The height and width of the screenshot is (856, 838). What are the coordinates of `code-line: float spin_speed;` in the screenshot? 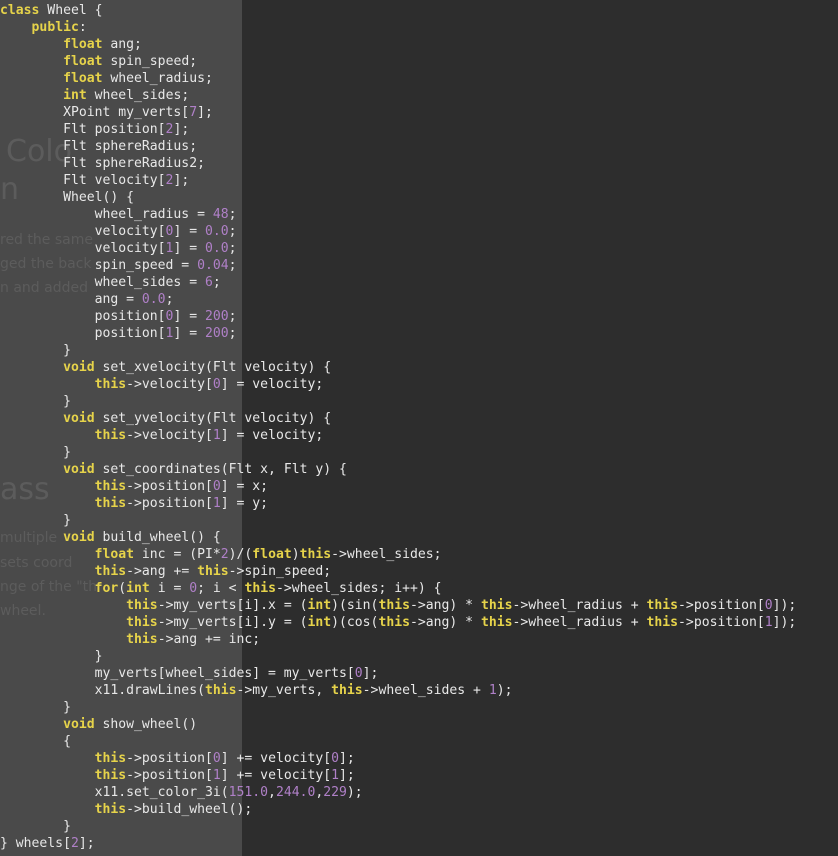 It's located at (398, 61).